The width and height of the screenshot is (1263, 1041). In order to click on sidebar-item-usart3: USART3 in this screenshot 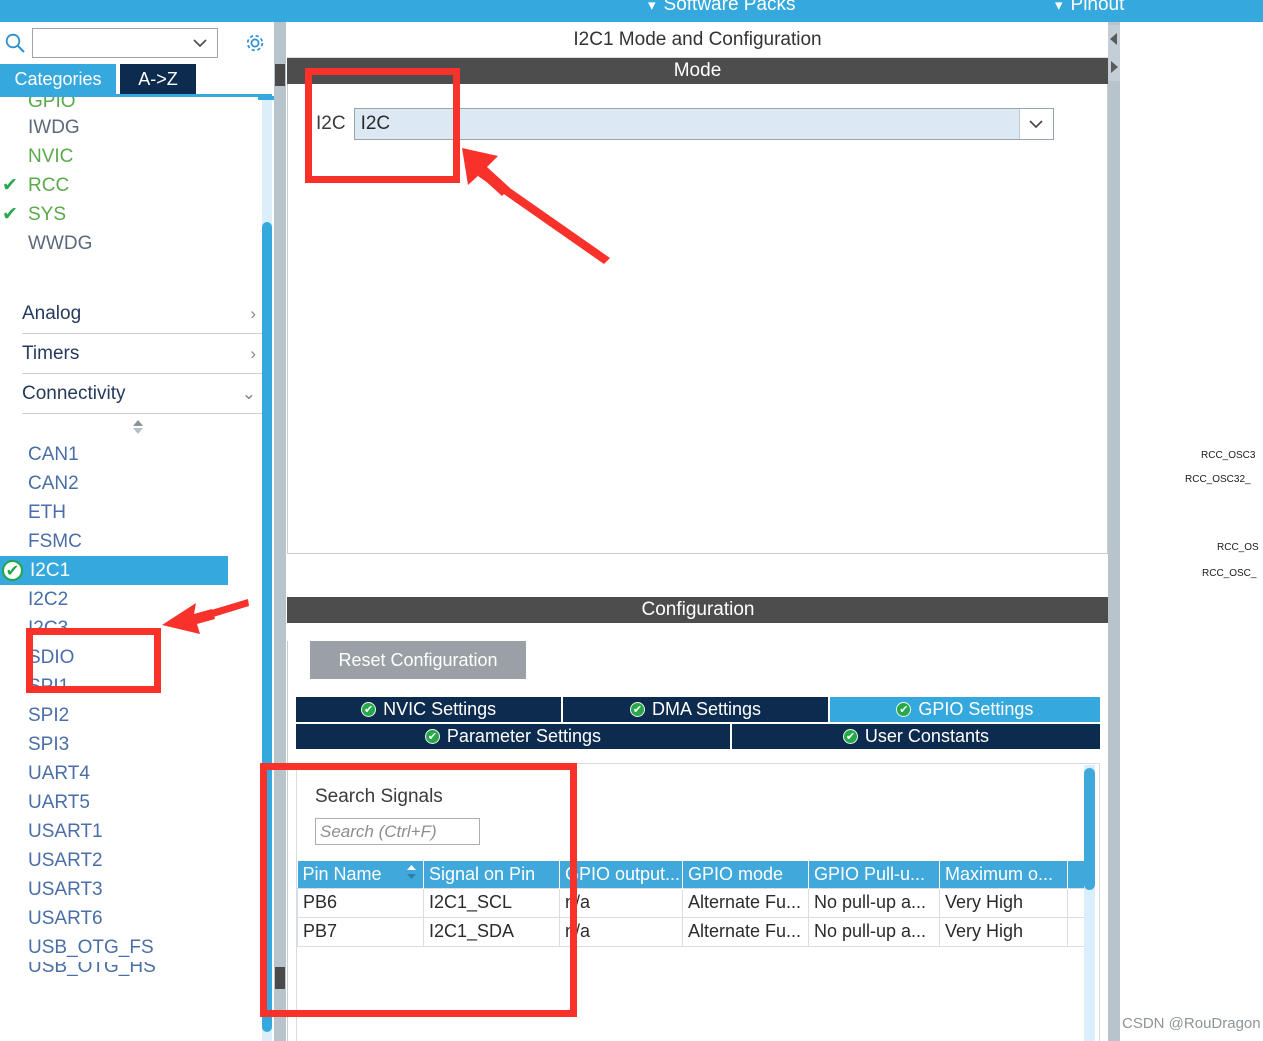, I will do `click(138, 889)`.